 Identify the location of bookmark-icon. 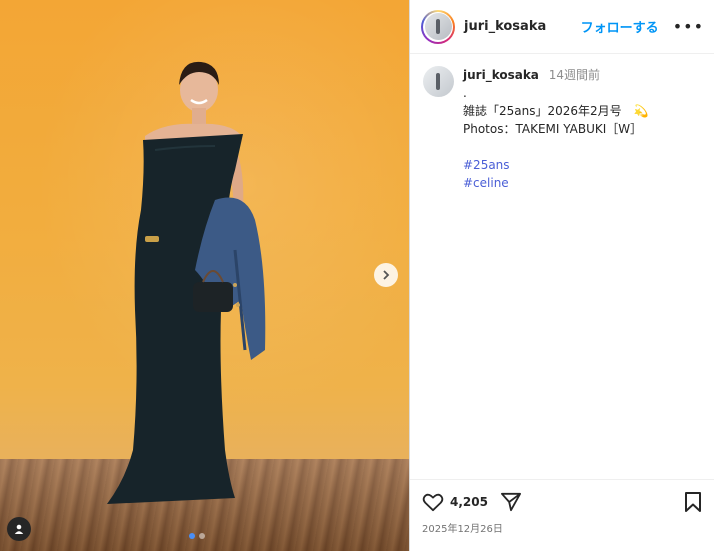
(693, 502).